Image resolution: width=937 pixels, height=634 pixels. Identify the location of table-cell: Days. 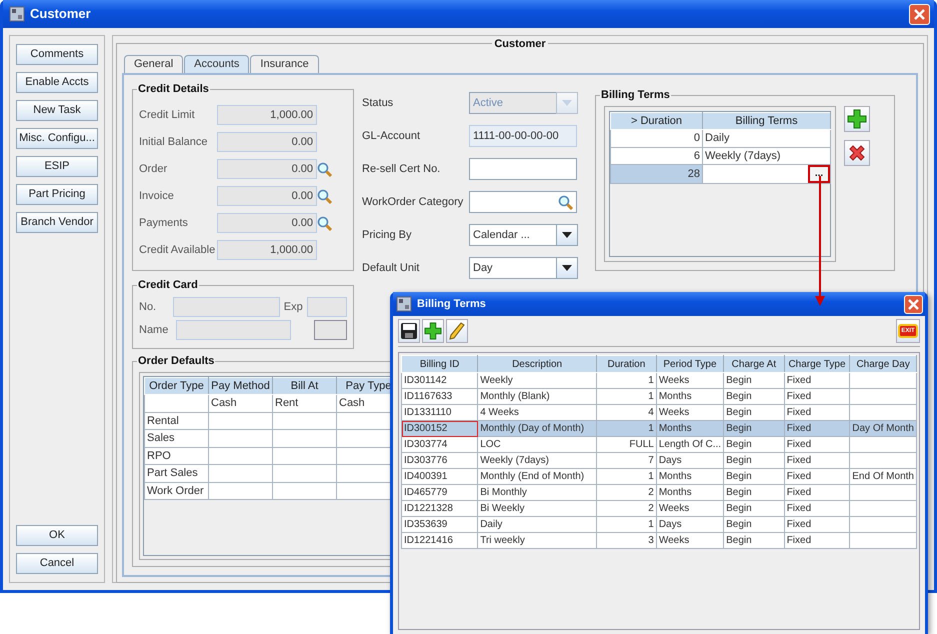
(690, 460).